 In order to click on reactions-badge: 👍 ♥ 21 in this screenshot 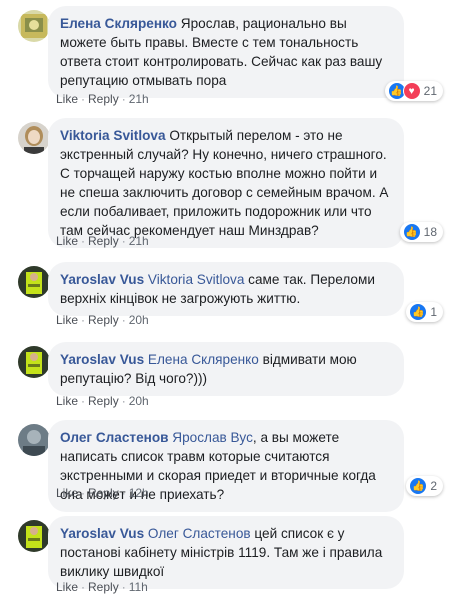, I will do `click(413, 91)`.